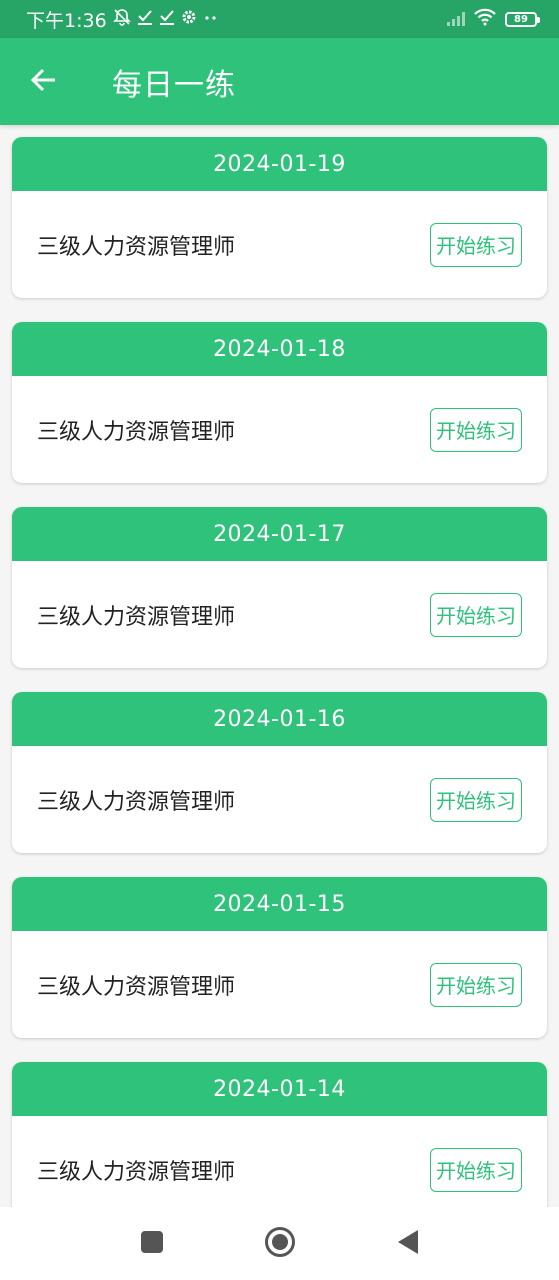 The image size is (559, 1280). I want to click on practice-card: 2024-01-17 三级人力资源管理师 开始练习, so click(279, 587).